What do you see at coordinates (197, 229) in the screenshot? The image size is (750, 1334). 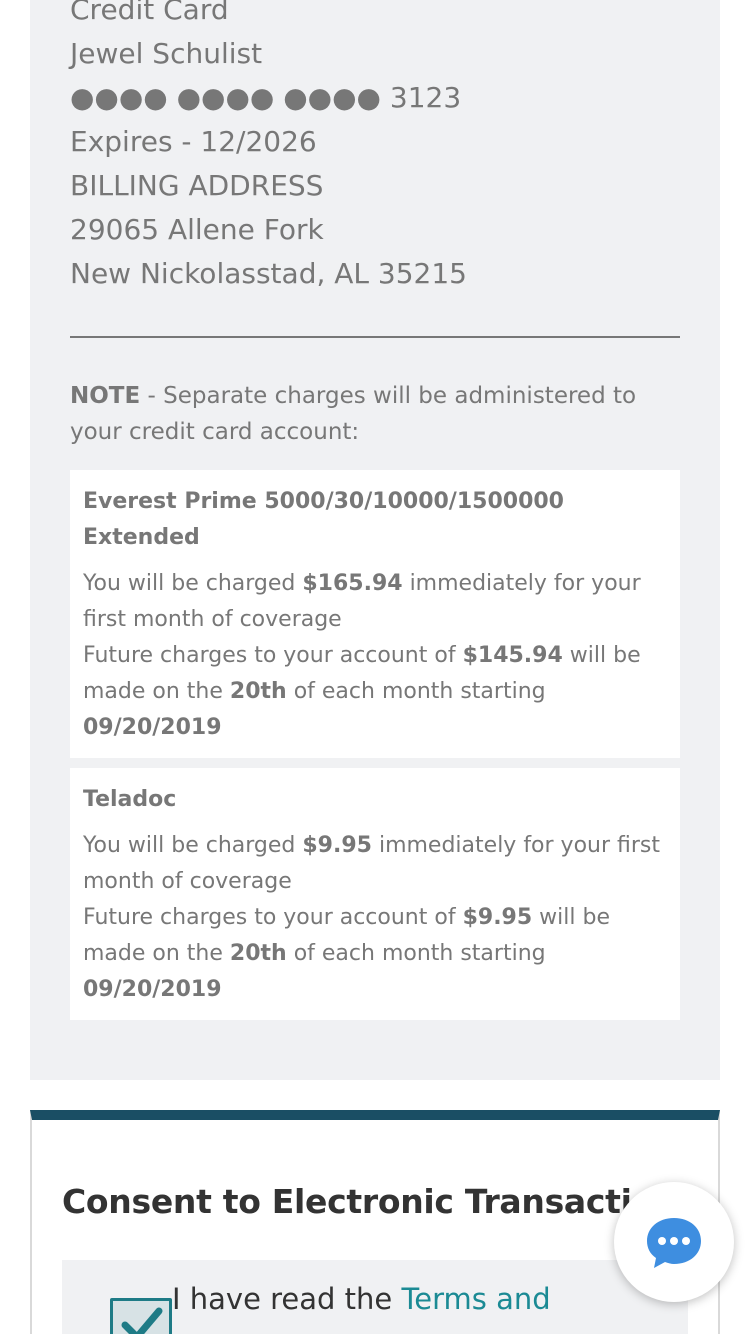 I see `billing-address-line1: 29065 Allene Fork` at bounding box center [197, 229].